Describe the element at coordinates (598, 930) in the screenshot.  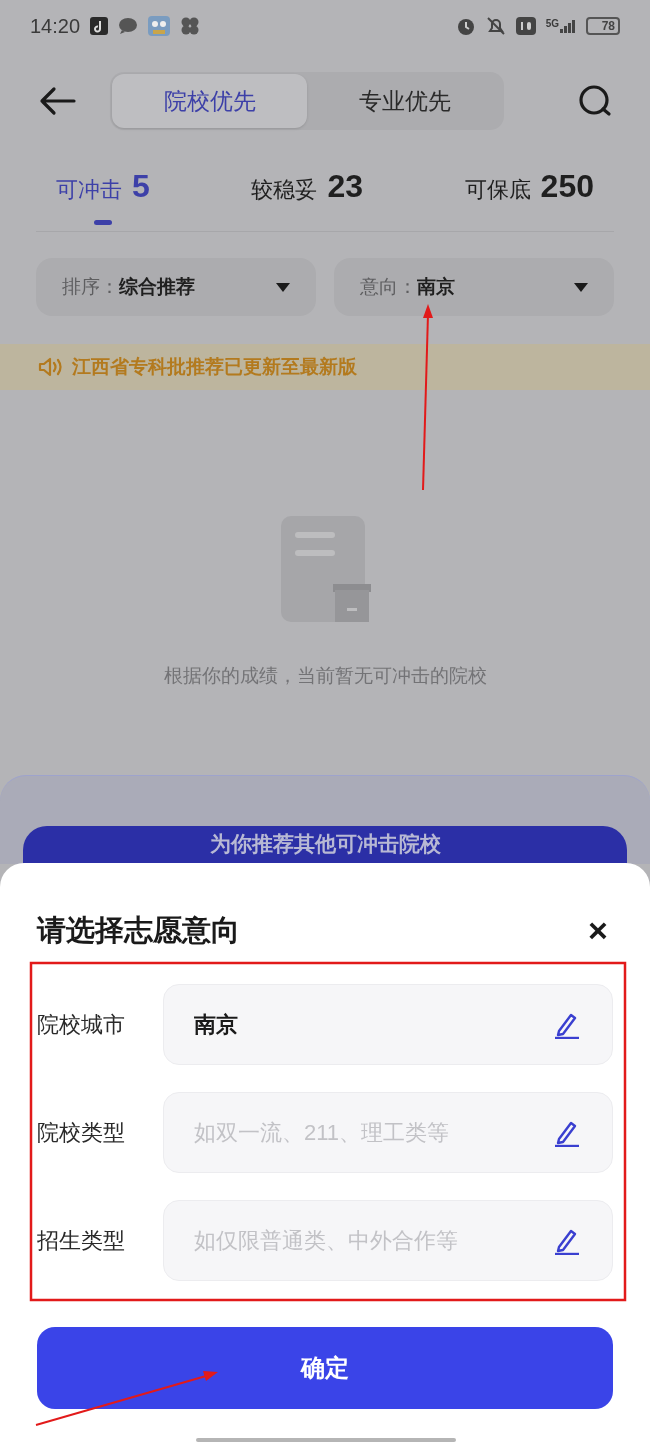
I see `close-button: ×` at that location.